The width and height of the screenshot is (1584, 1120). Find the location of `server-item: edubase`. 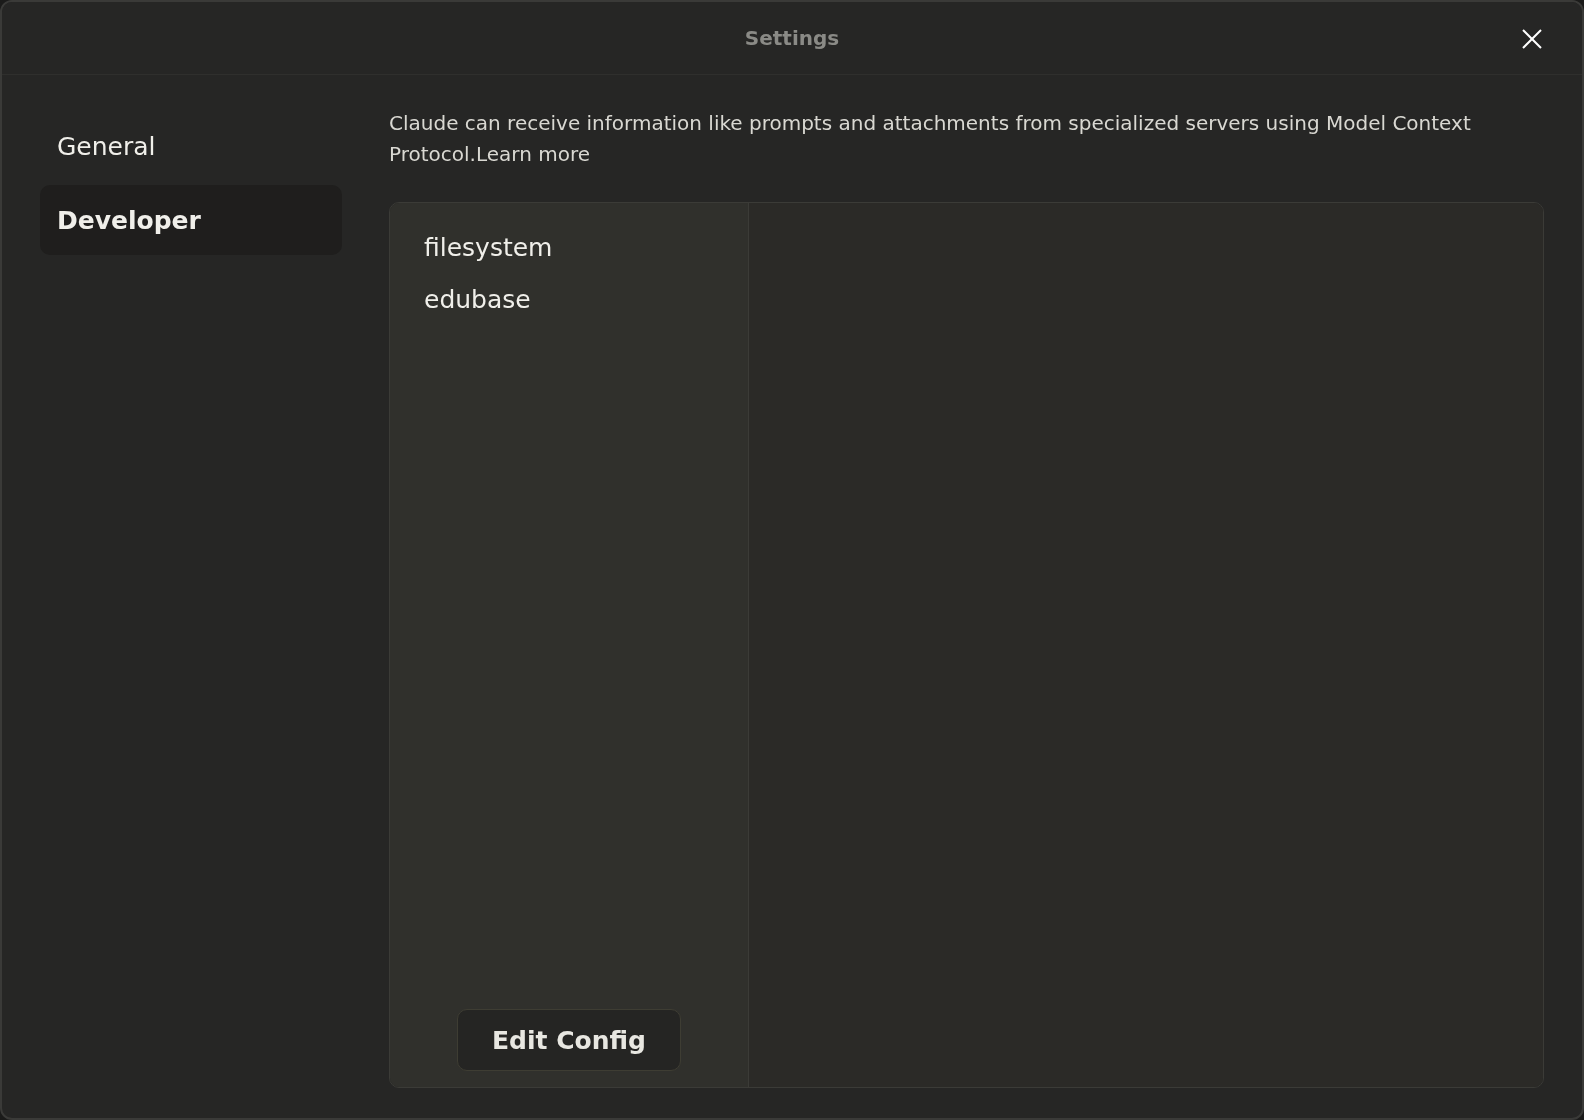

server-item: edubase is located at coordinates (569, 299).